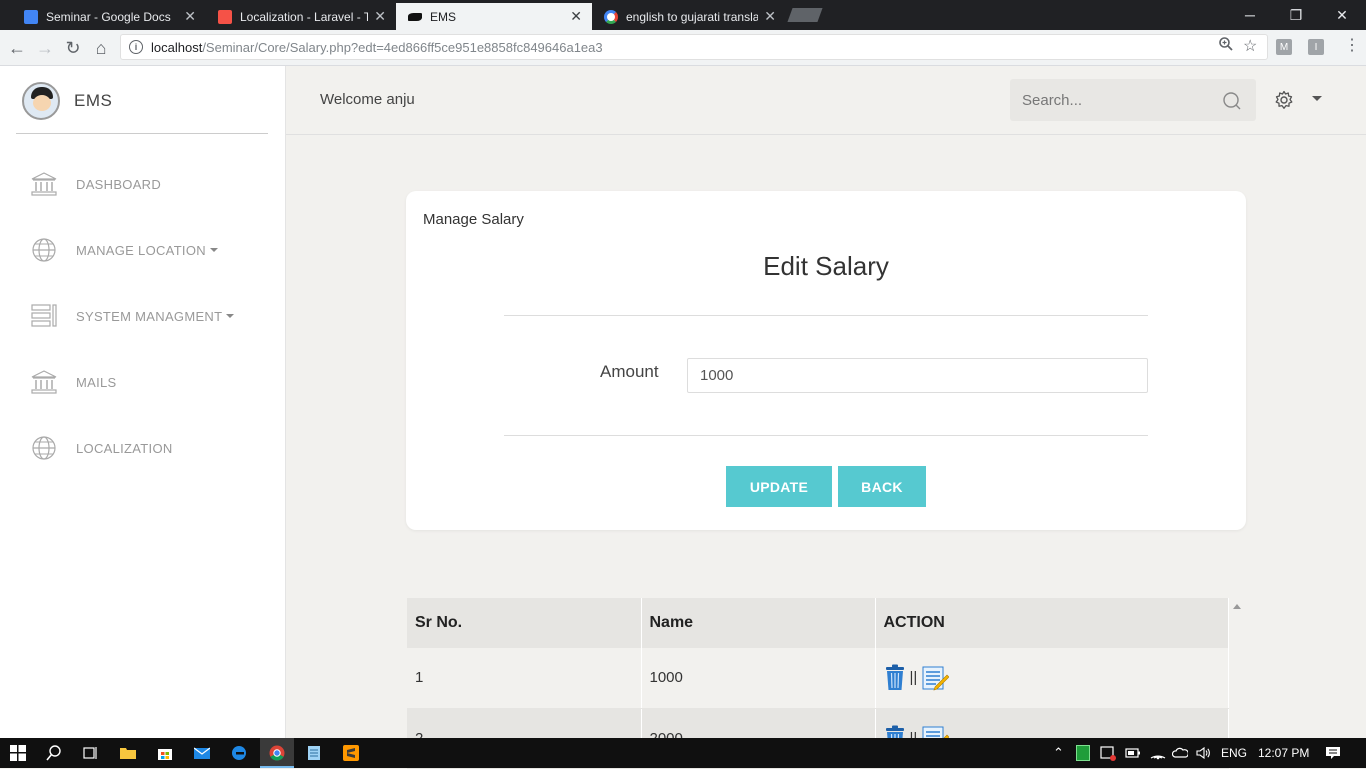  I want to click on brand: EMS, so click(67, 101).